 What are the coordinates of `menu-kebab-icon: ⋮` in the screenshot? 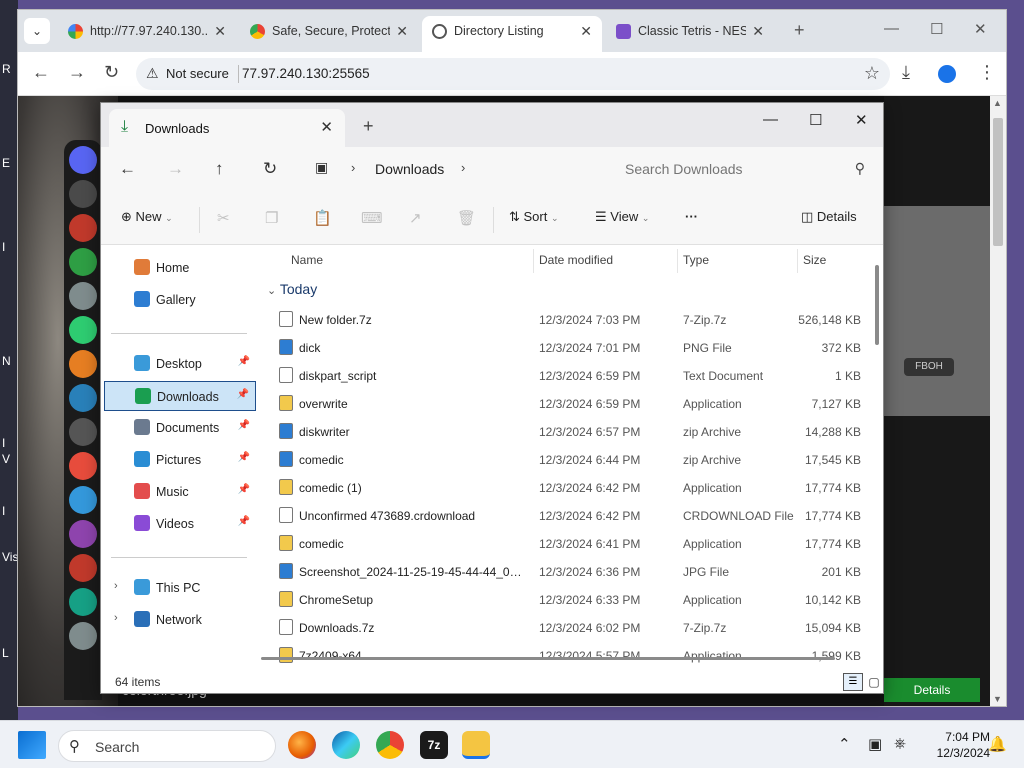 It's located at (987, 72).